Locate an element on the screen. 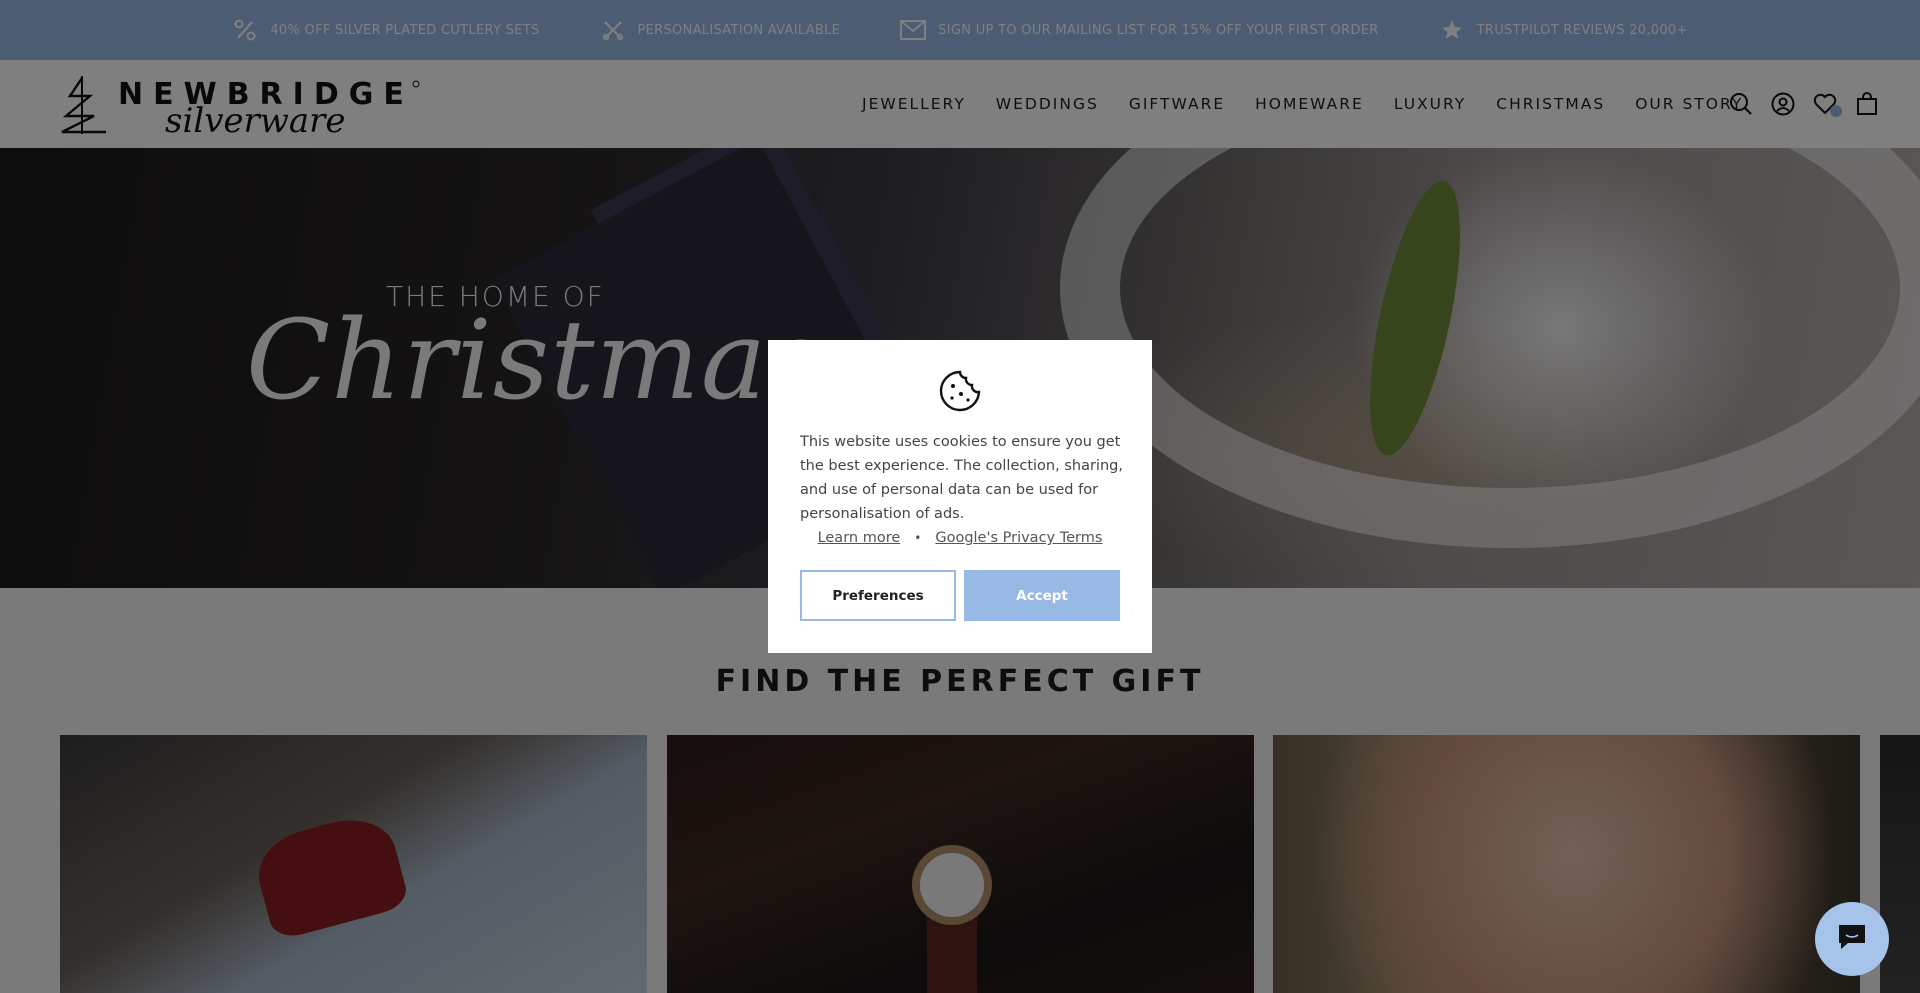  chat-icon is located at coordinates (1852, 939).